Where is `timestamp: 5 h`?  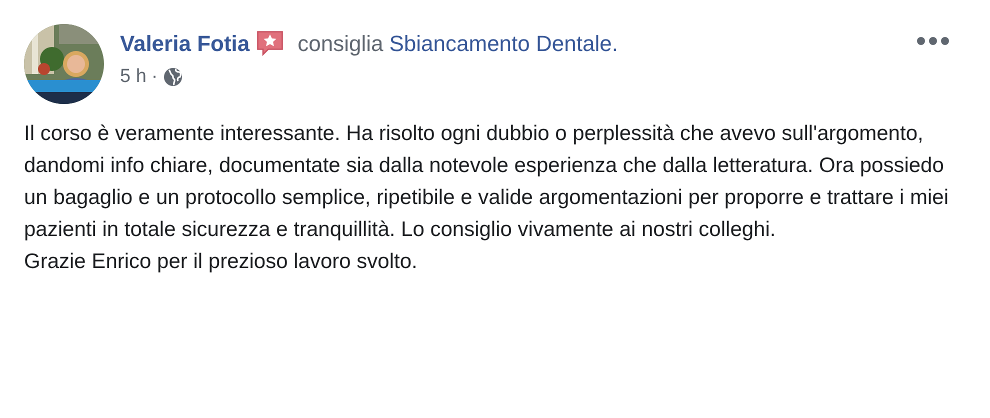
timestamp: 5 h is located at coordinates (133, 77).